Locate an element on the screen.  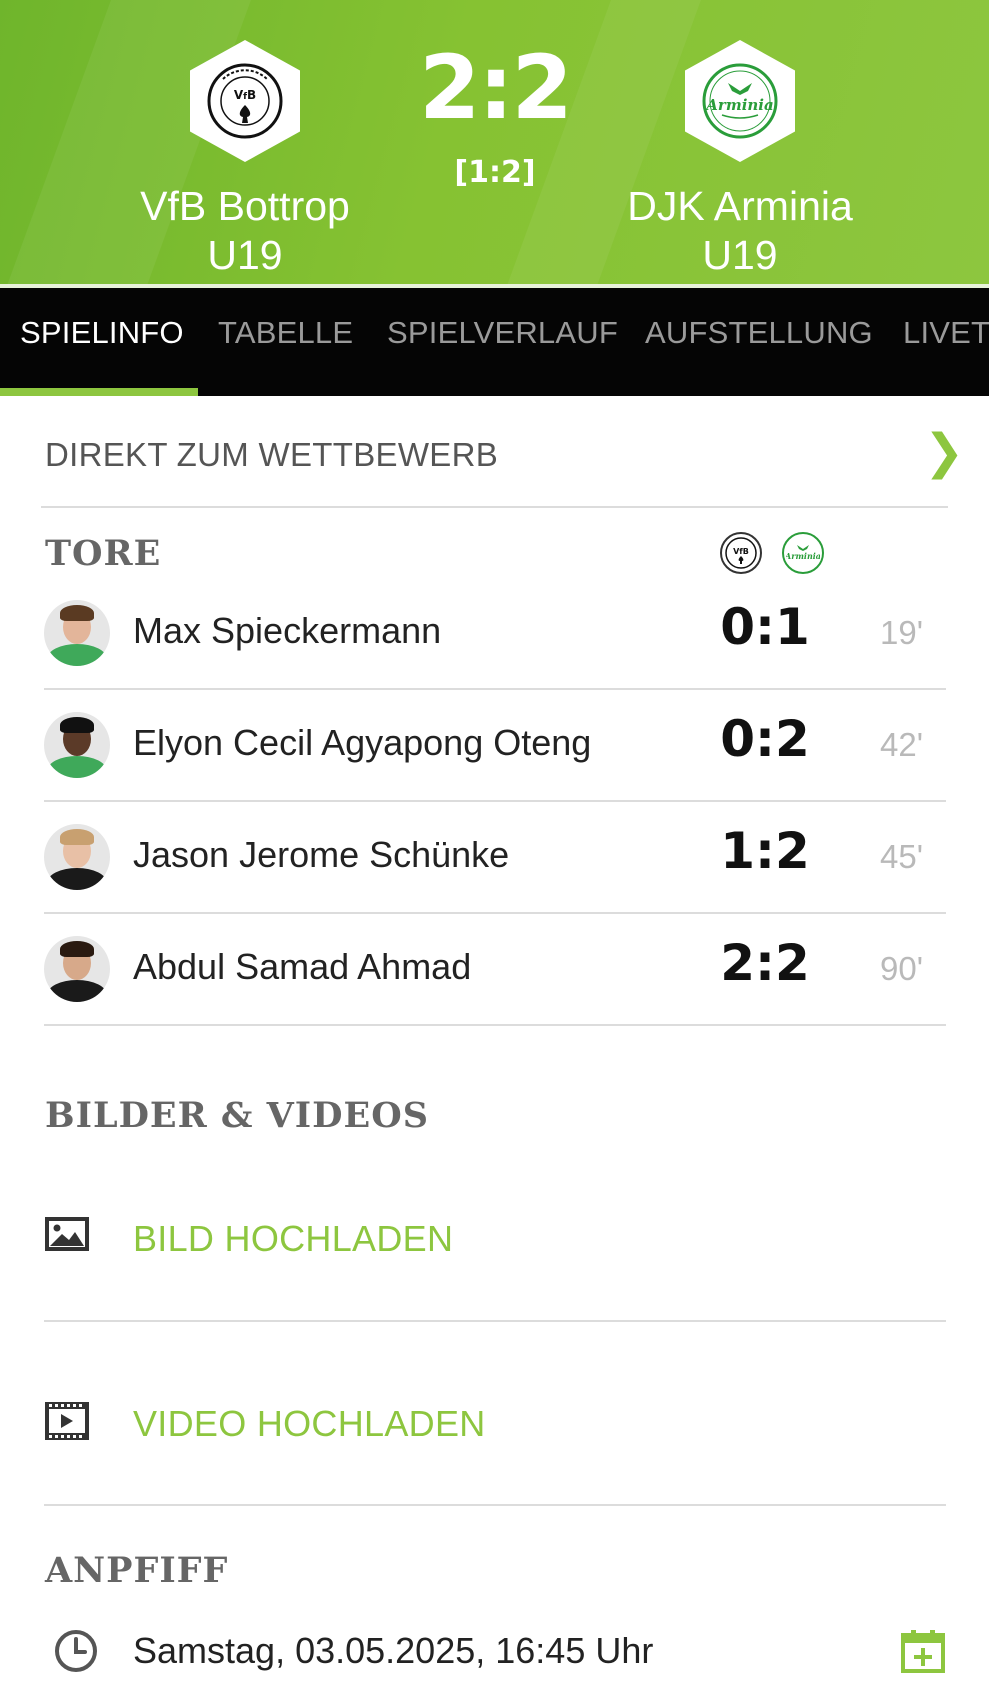
kickoff-row: Samstag, 03.05.2025, 16:45 Uhr is located at coordinates (494, 1650).